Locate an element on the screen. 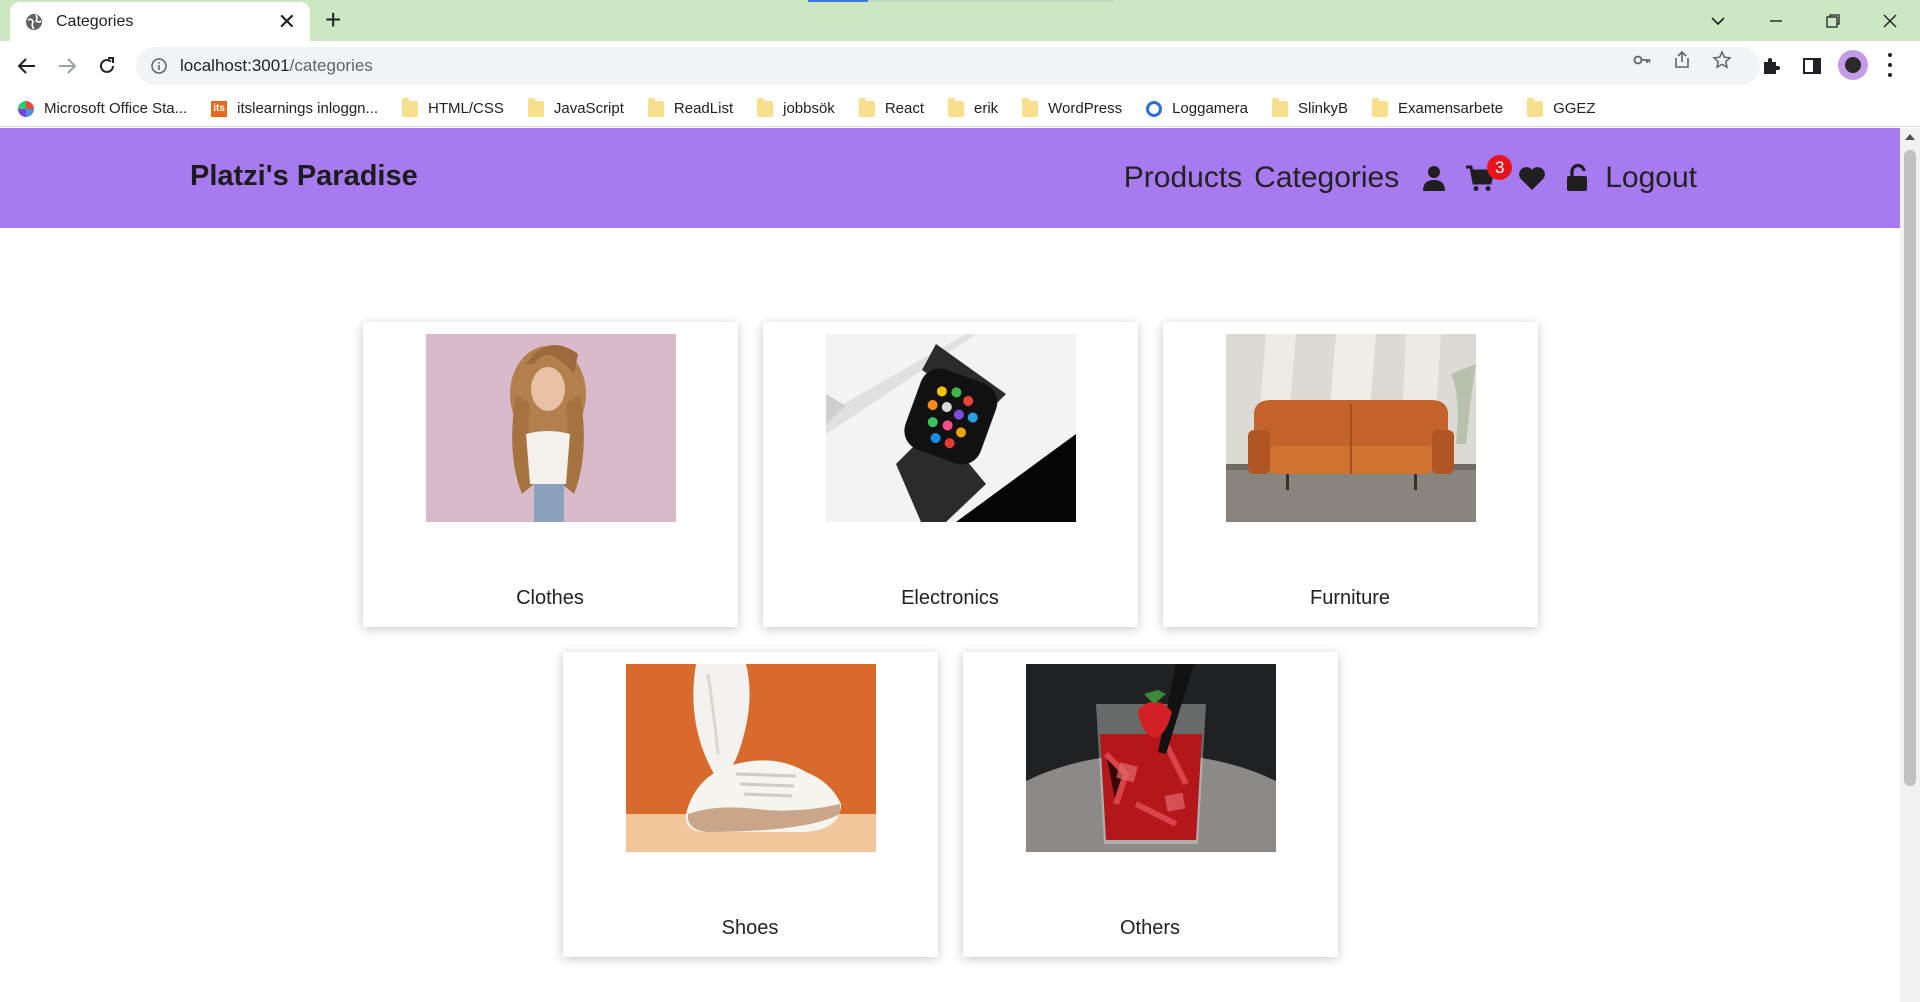  office-icon is located at coordinates (26, 108).